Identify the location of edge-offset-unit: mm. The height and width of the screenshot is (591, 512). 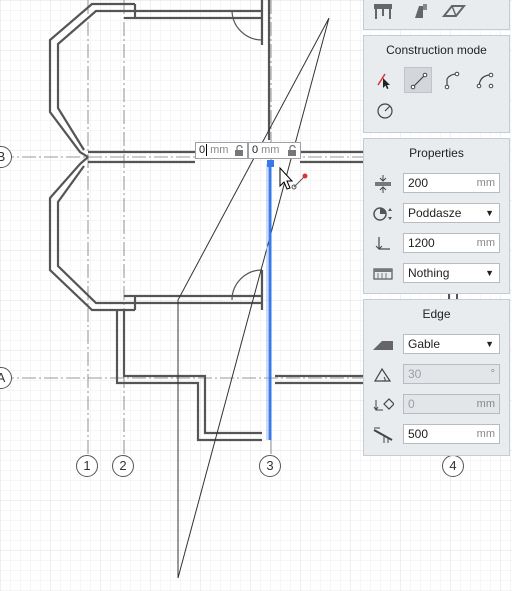
(485, 404).